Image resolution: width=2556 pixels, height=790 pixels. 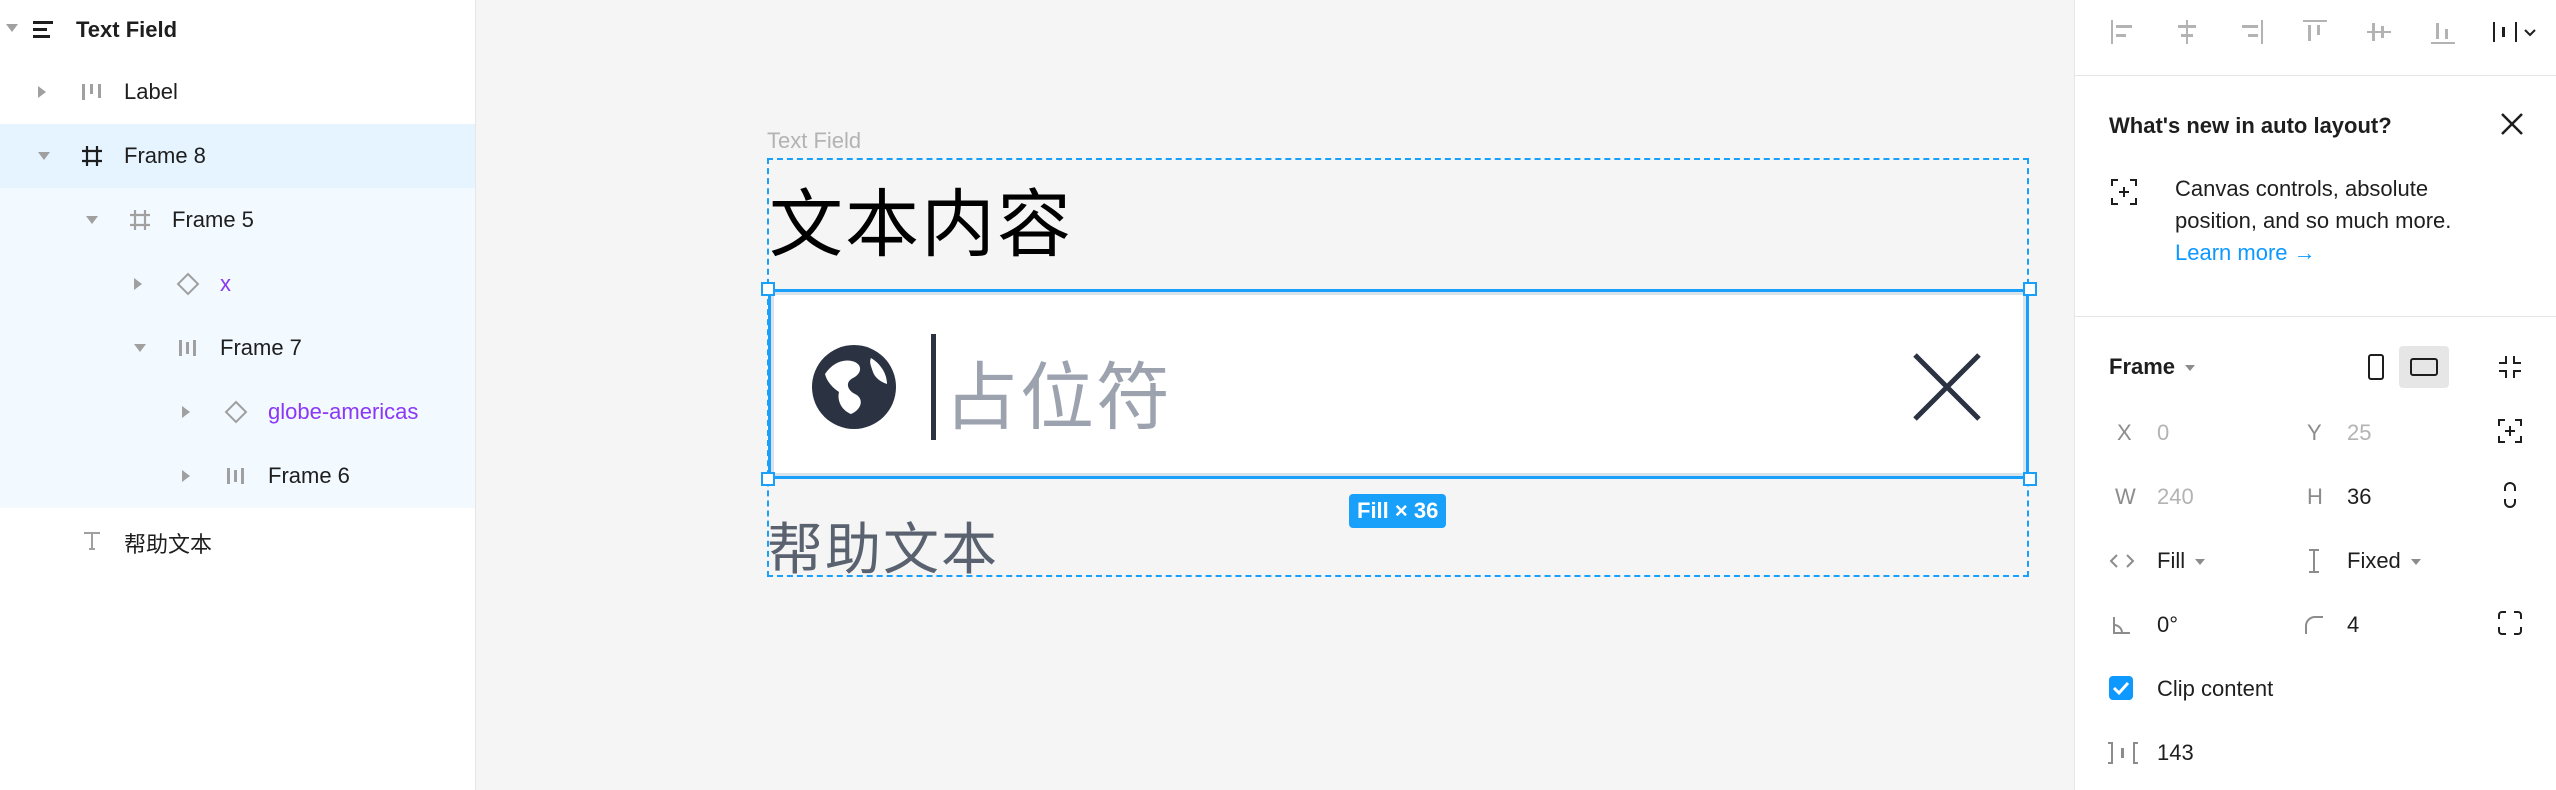 What do you see at coordinates (2379, 32) in the screenshot?
I see `align-vertical-center-icon` at bounding box center [2379, 32].